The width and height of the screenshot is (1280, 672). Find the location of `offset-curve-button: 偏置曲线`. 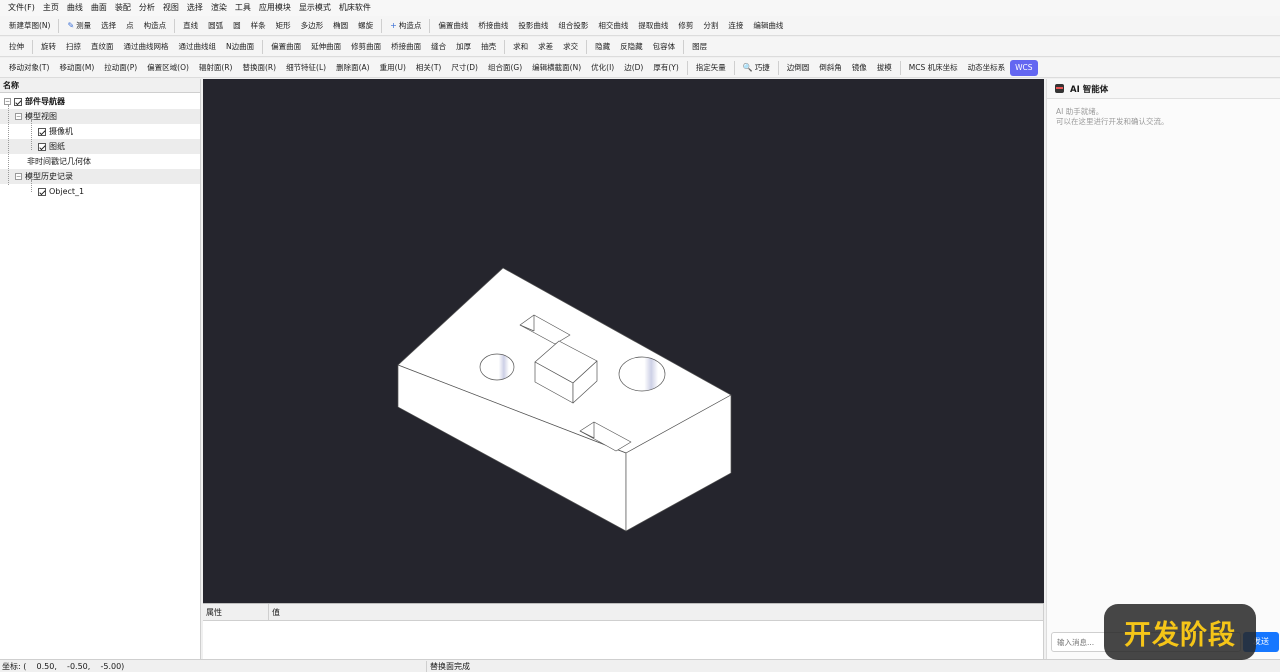

offset-curve-button: 偏置曲线 is located at coordinates (453, 26).